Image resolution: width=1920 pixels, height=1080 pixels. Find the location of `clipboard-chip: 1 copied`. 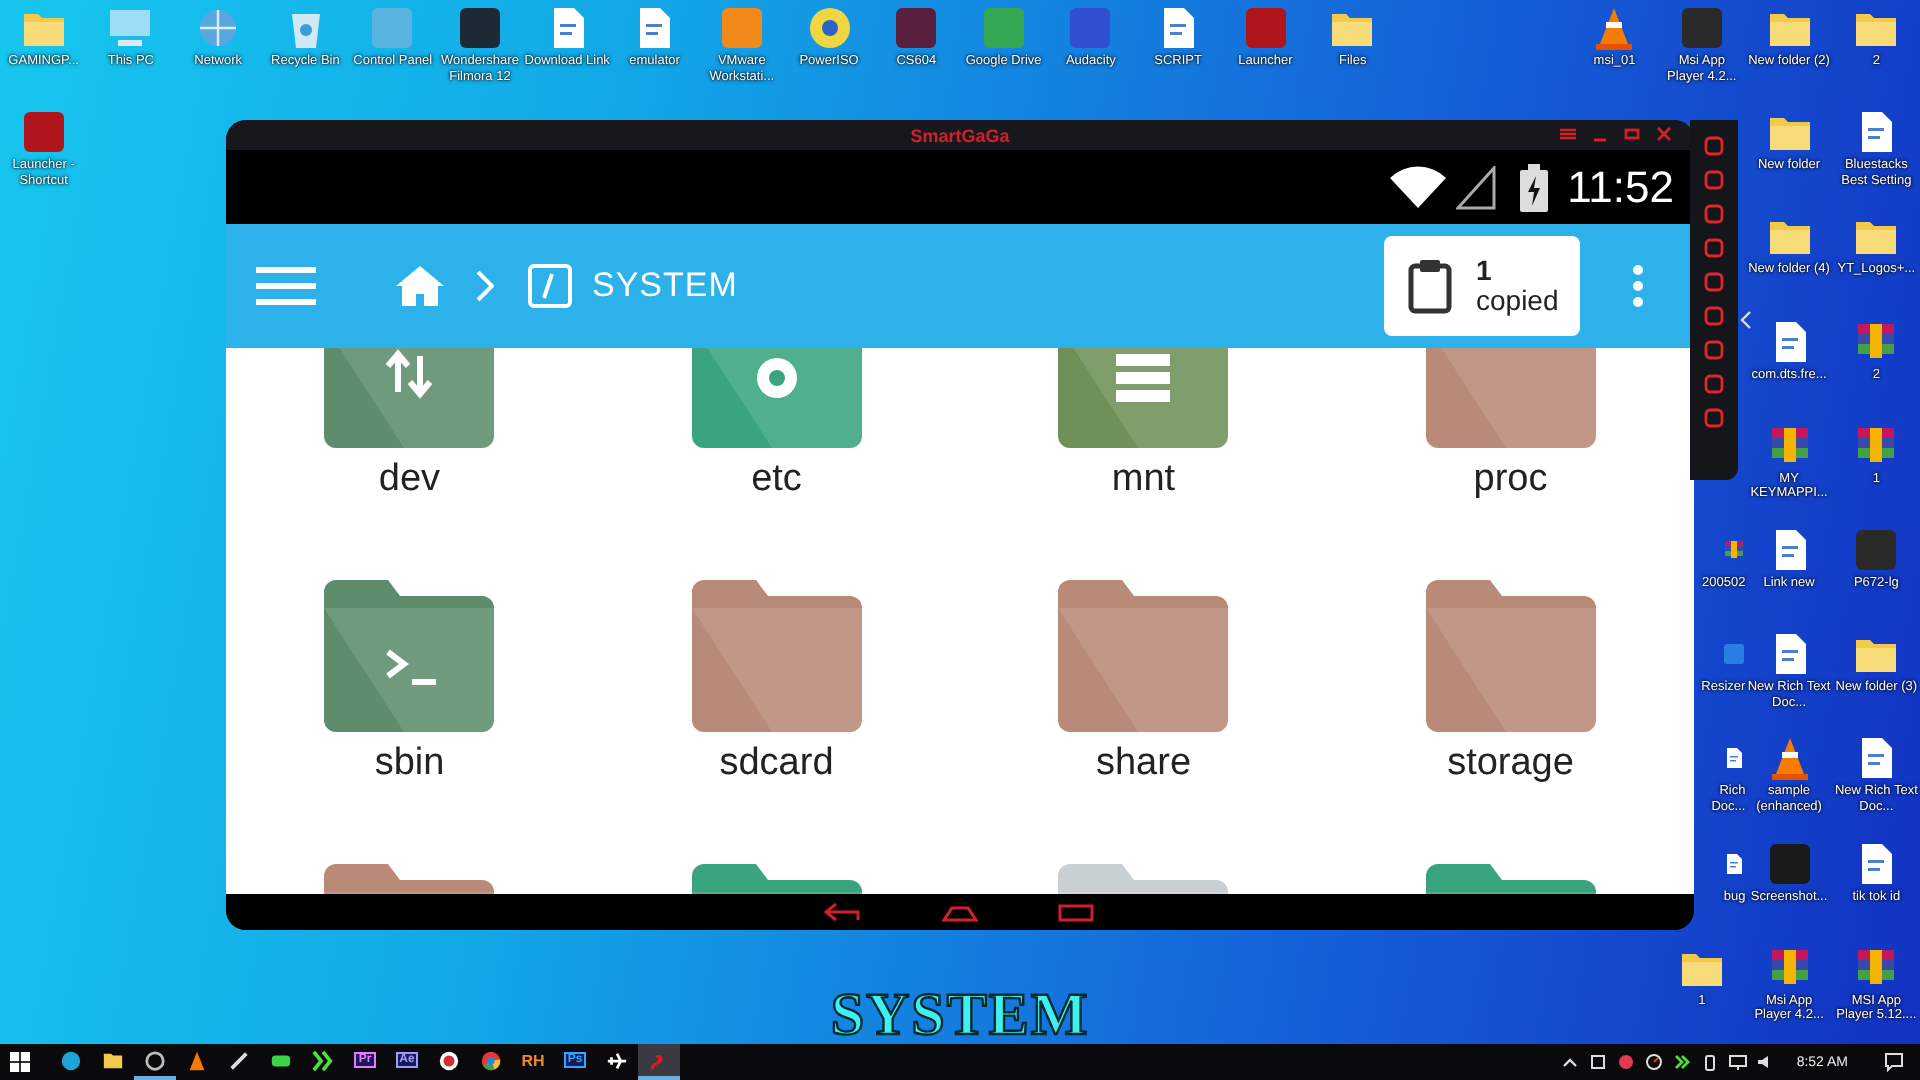

clipboard-chip: 1 copied is located at coordinates (1482, 286).